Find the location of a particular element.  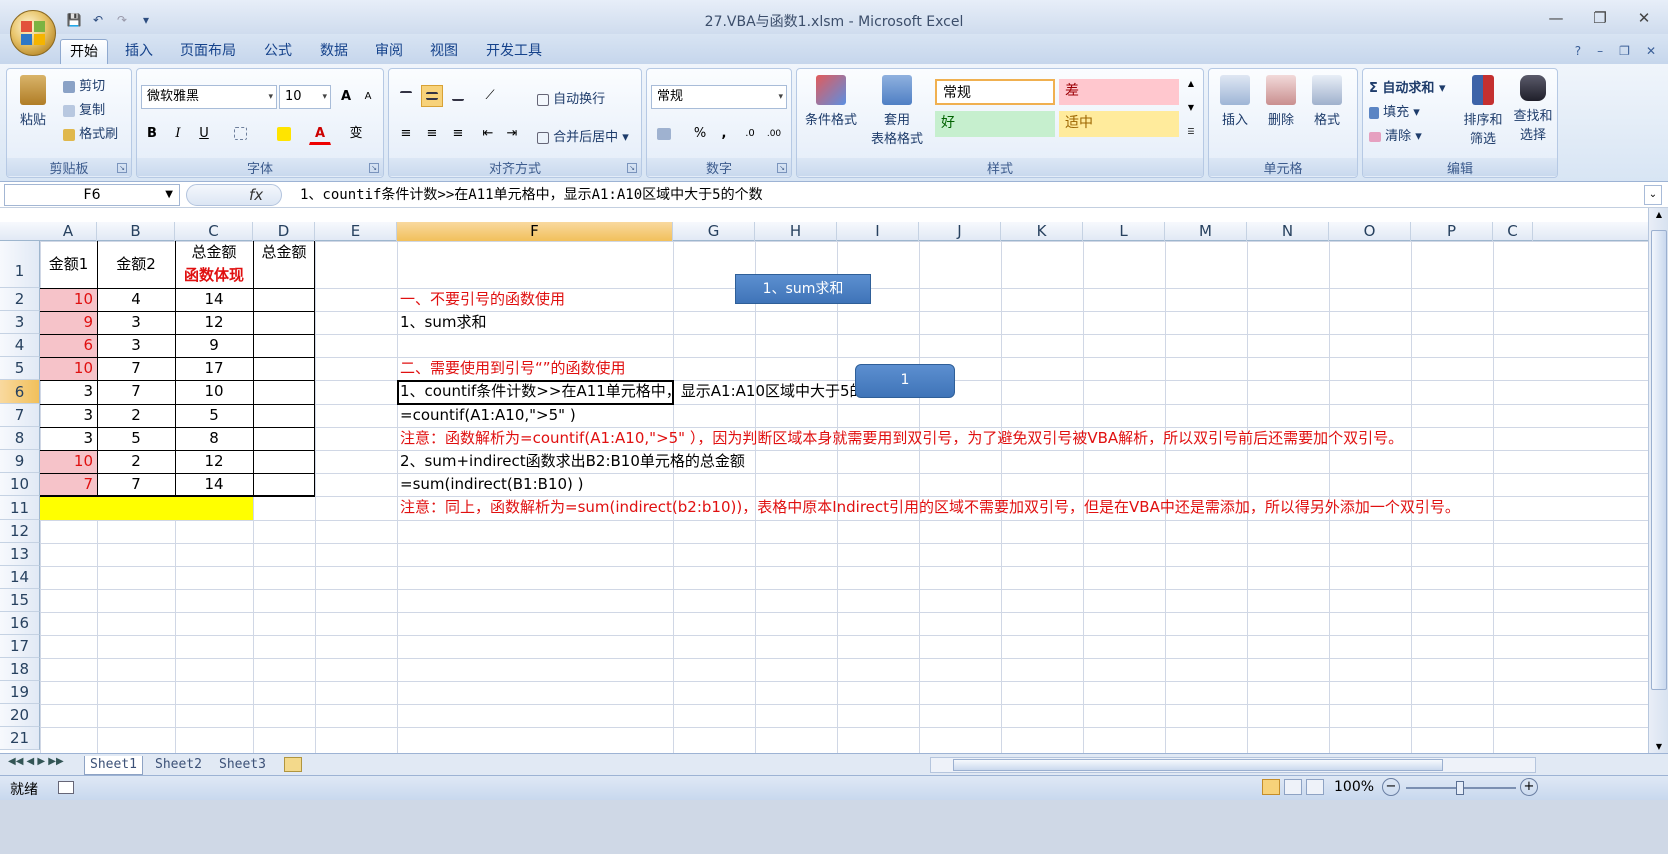

zoom-slider-thumb is located at coordinates (1460, 788).